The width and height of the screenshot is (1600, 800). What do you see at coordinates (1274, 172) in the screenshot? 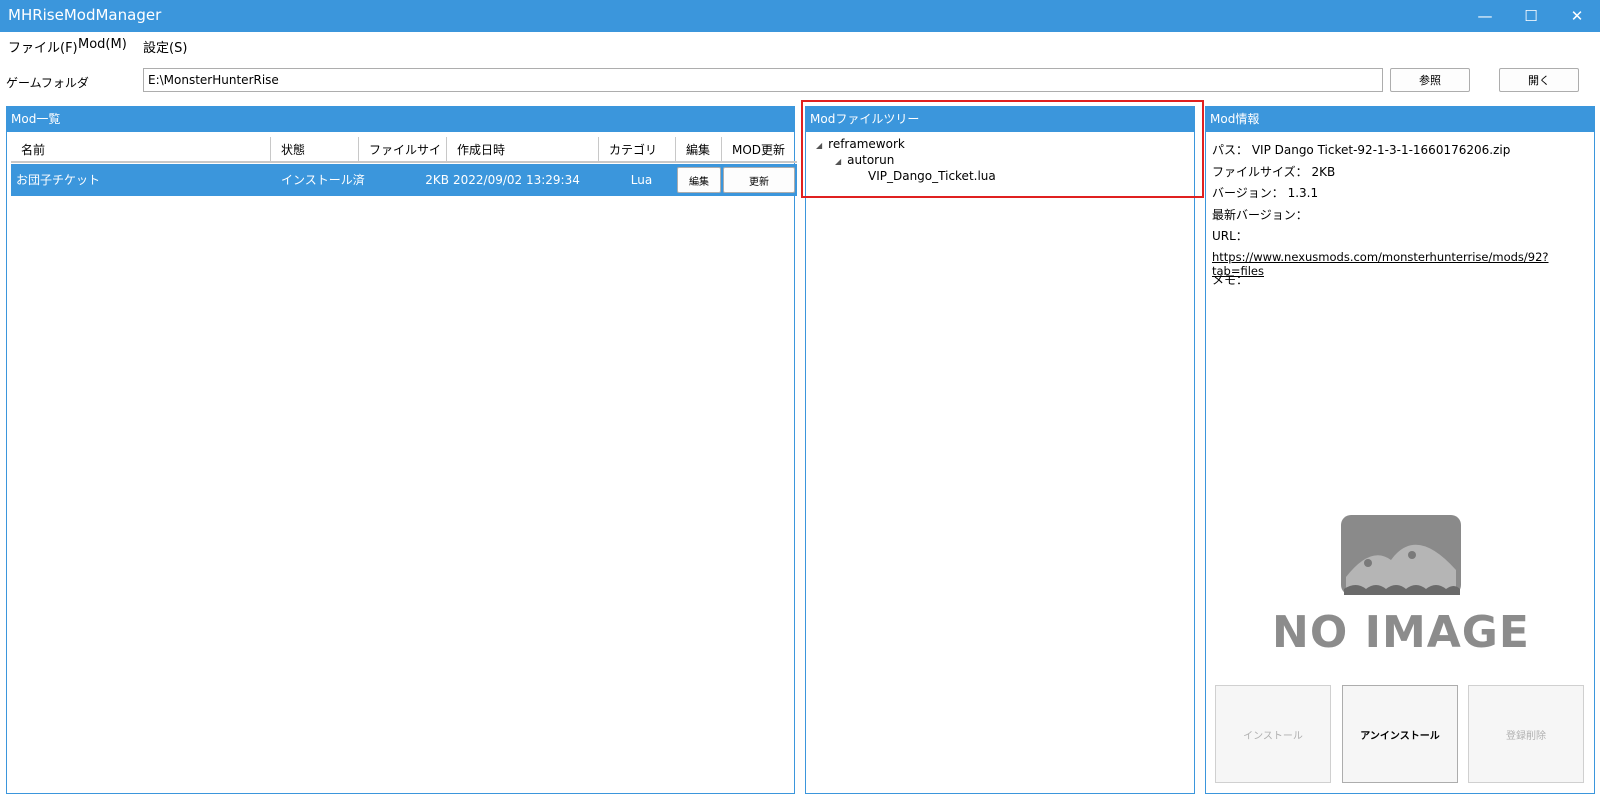
I see `info-size: ファイルサイズ： 2KB` at bounding box center [1274, 172].